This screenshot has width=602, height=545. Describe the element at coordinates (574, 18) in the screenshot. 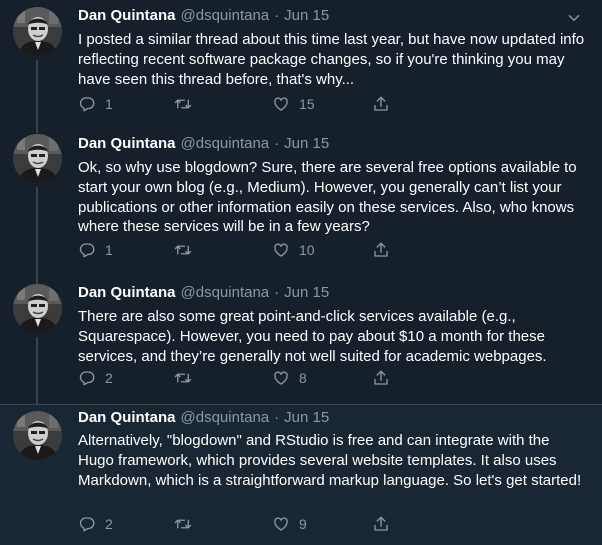

I see `chevron-down-icon` at that location.